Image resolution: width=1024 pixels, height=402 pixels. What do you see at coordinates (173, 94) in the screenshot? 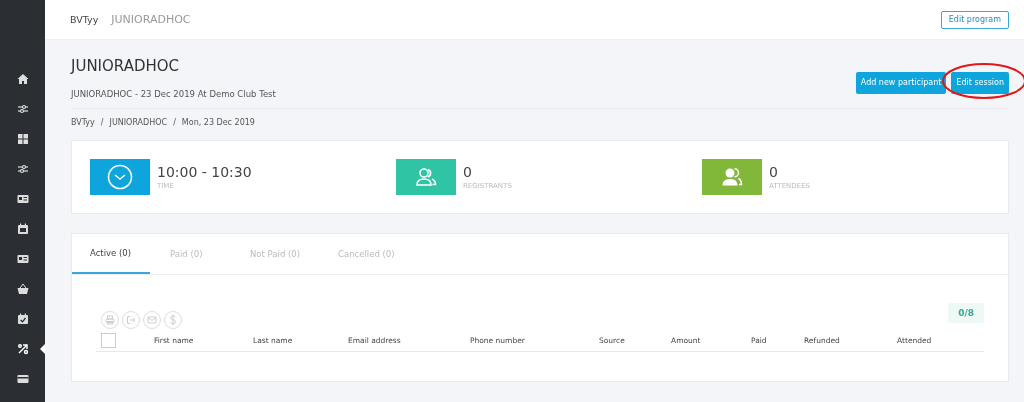
I see `page-subtitle: JUNIORADHOC - 23 Dec 2019 At Demo Club Test` at bounding box center [173, 94].